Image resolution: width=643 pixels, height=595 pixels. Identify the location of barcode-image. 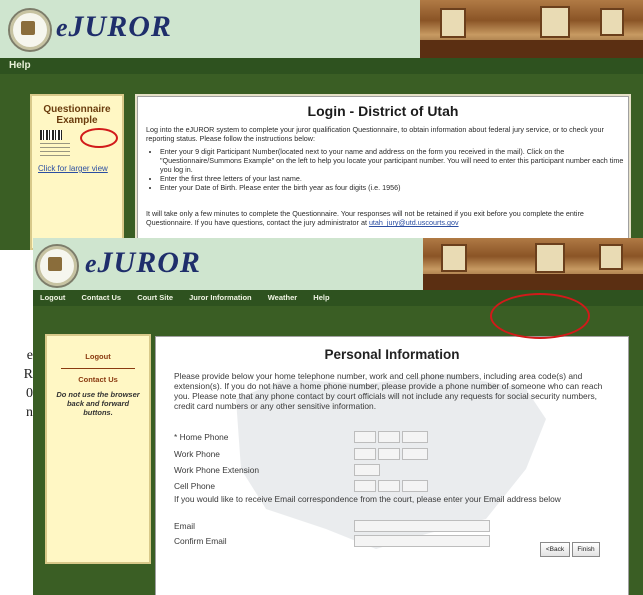
(51, 135).